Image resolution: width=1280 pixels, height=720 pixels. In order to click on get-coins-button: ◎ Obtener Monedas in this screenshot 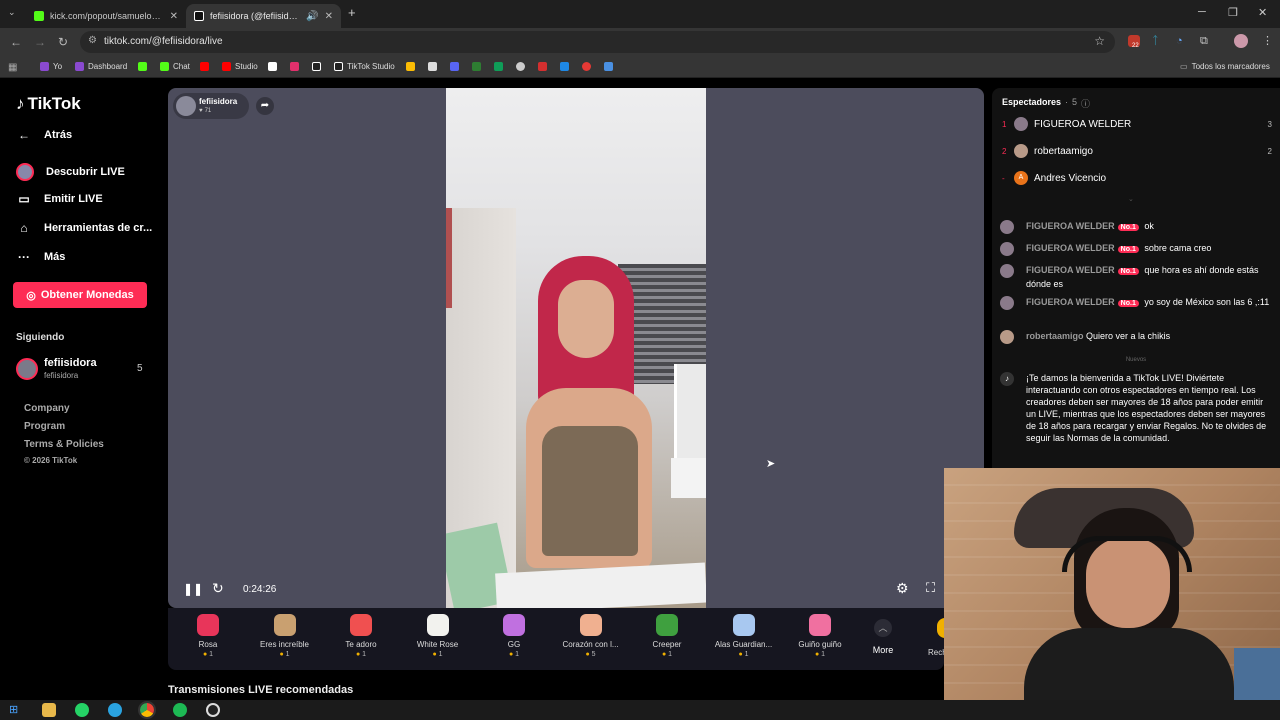, I will do `click(80, 295)`.